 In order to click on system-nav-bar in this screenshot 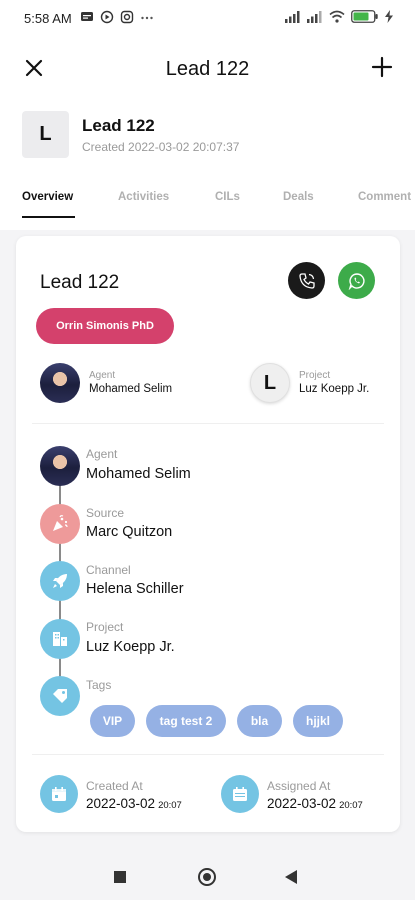, I will do `click(207, 875)`.